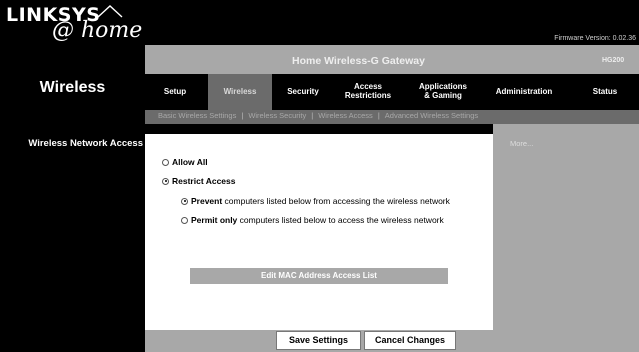  Describe the element at coordinates (358, 61) in the screenshot. I see `product-name: Home Wireless-G Gateway` at that location.